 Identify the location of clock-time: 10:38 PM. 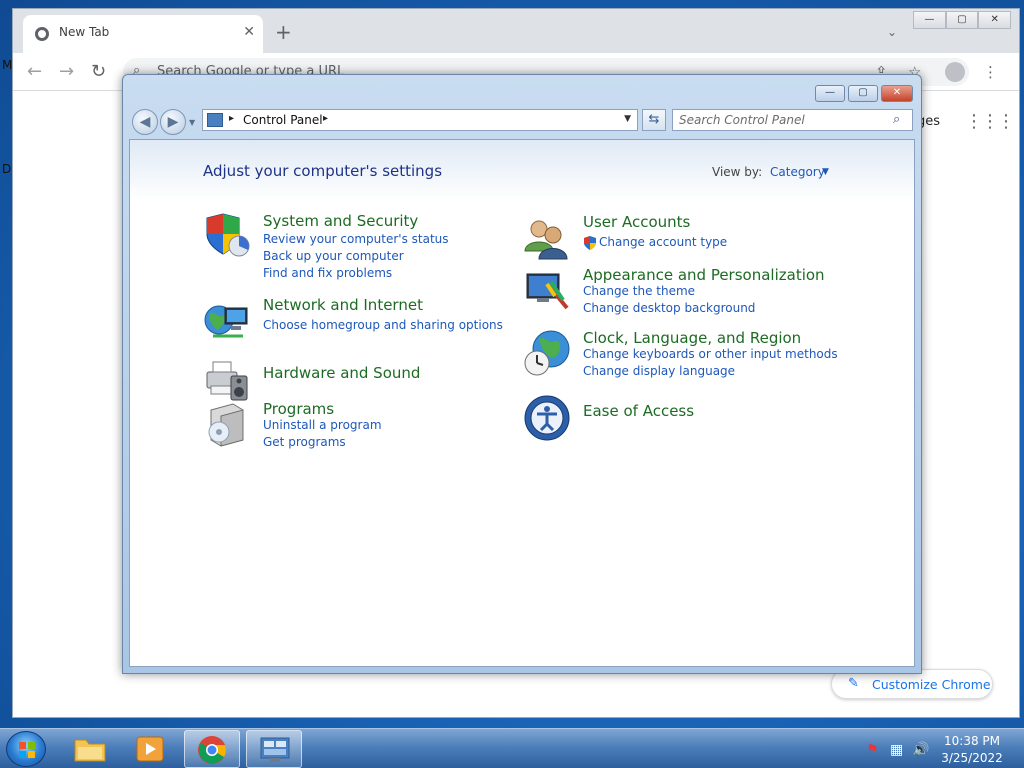
(972, 741).